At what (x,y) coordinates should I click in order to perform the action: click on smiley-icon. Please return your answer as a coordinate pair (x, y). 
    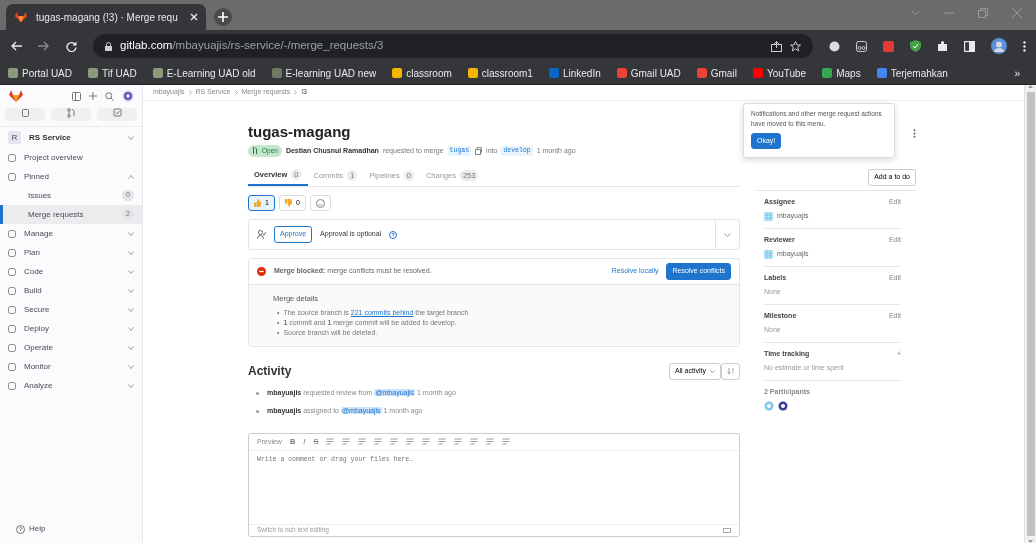
    Looking at the image, I should click on (320, 203).